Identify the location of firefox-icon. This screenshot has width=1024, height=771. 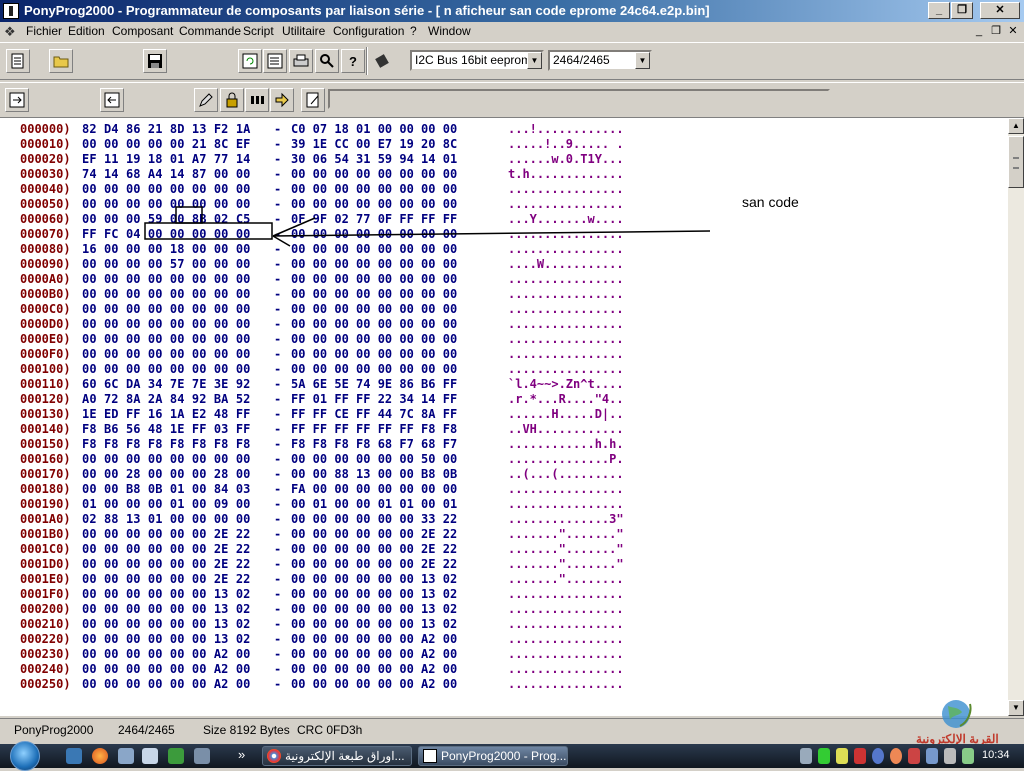
(100, 756).